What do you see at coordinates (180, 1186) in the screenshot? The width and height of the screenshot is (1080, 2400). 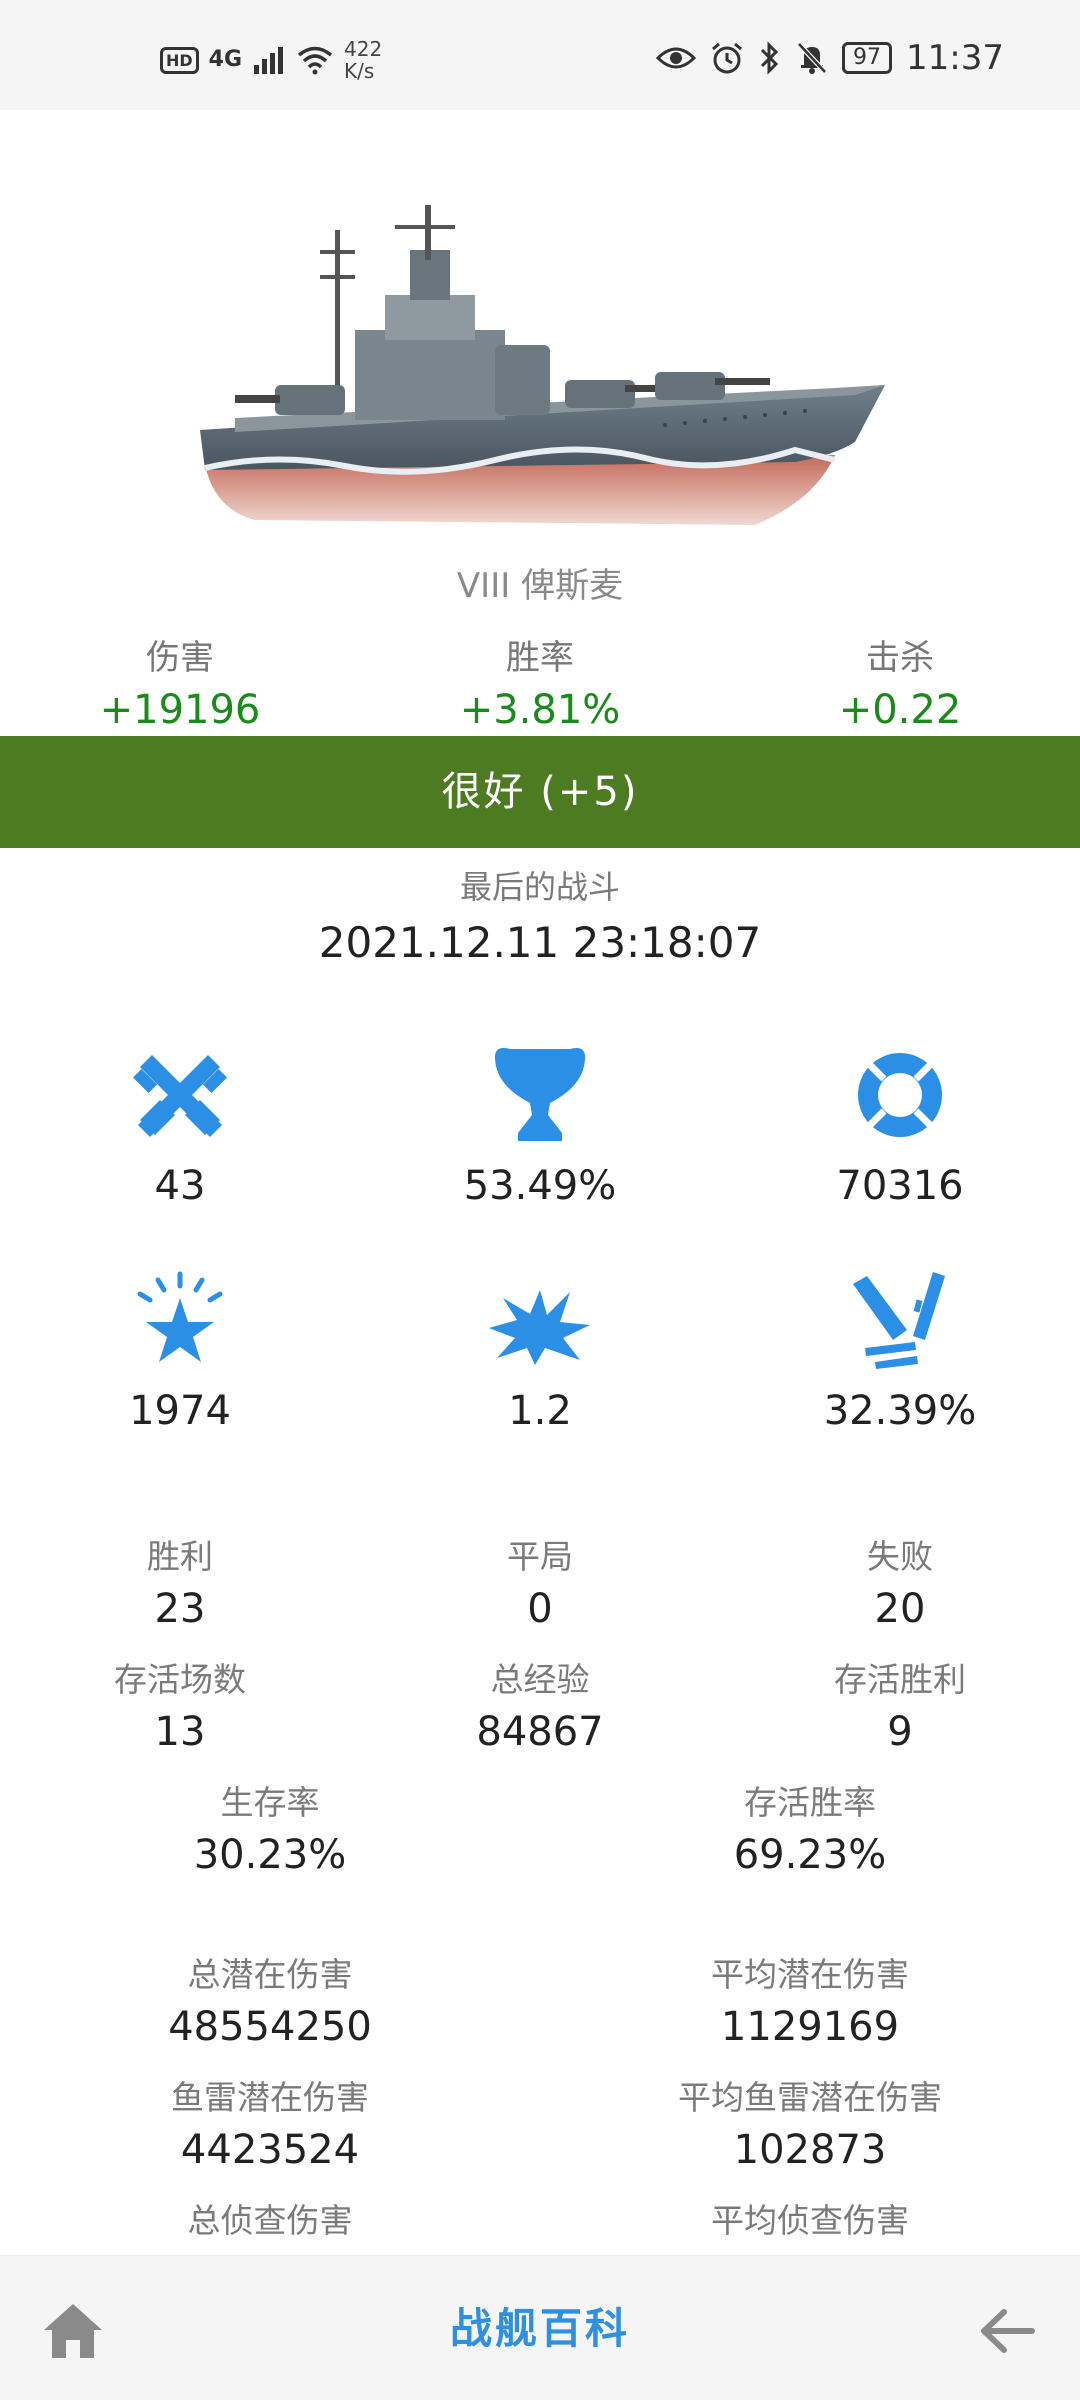 I see `stat-value: 43` at bounding box center [180, 1186].